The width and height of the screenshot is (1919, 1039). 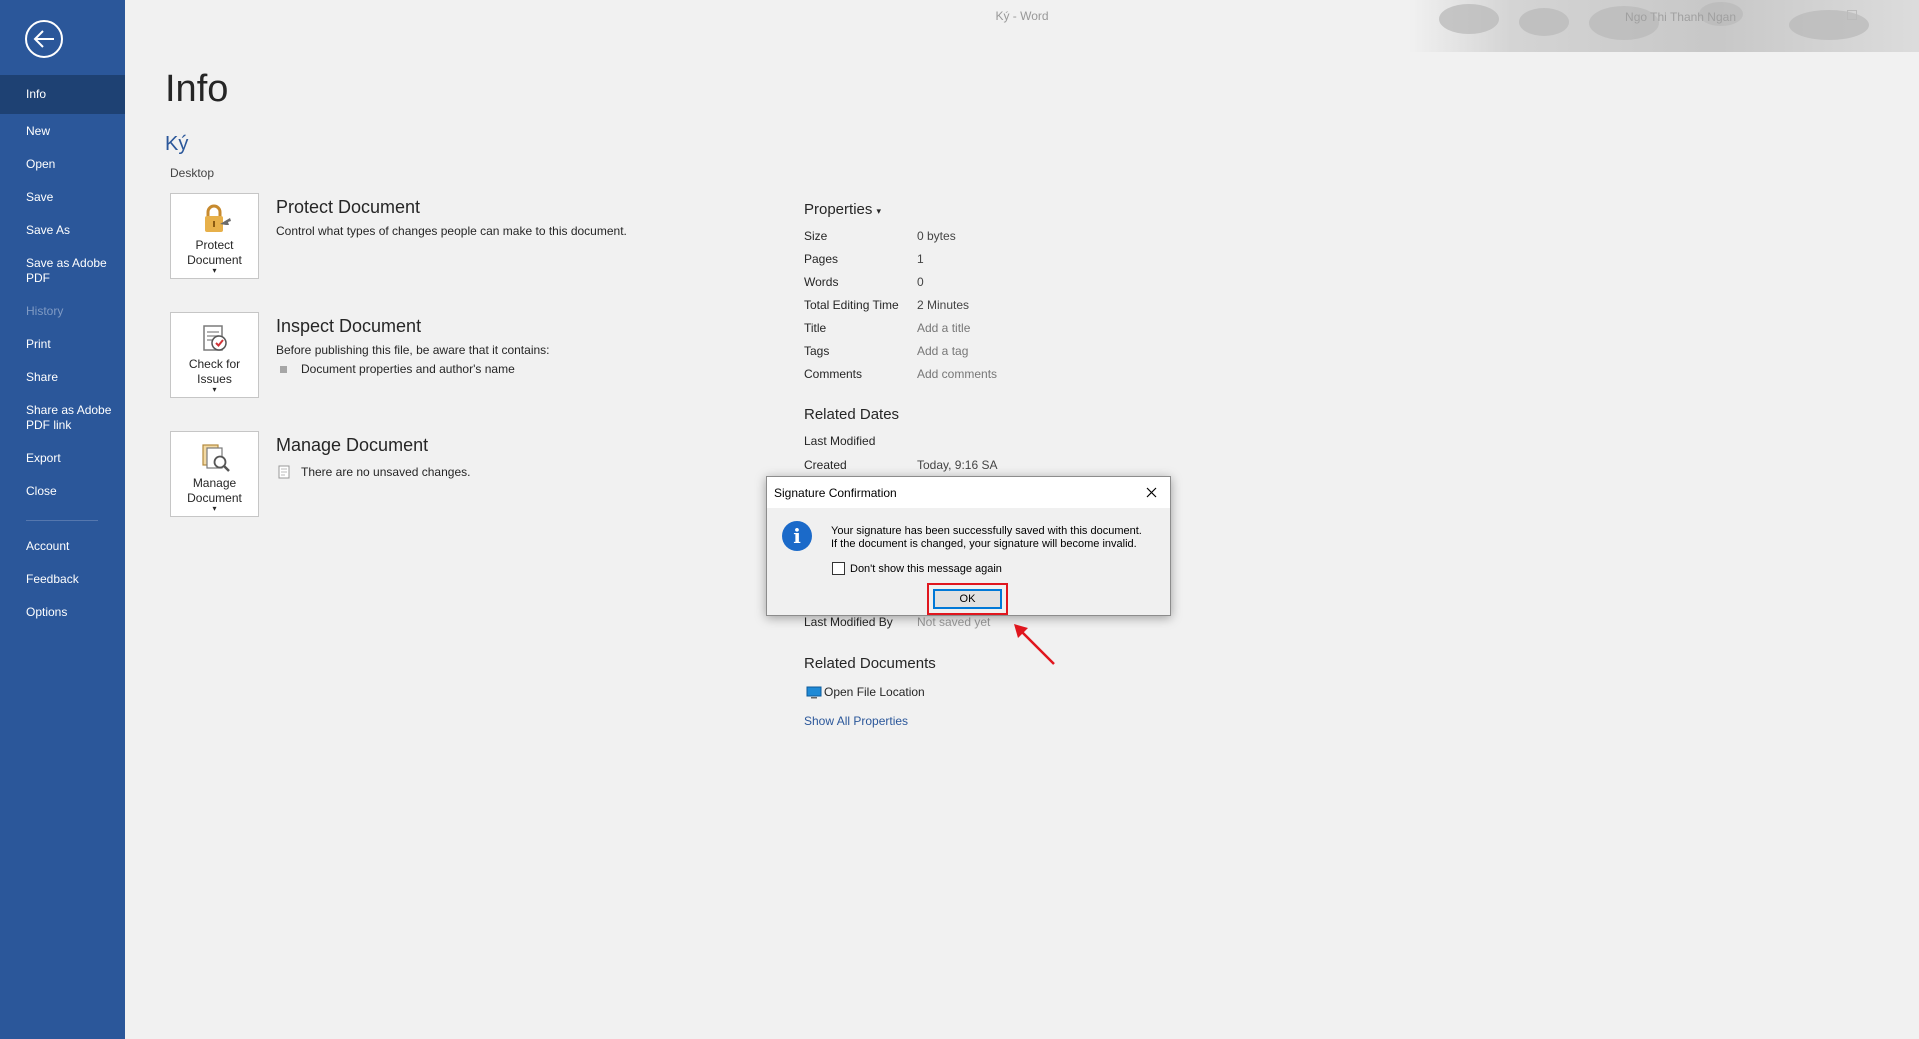 I want to click on property-row-title: Title Add a title, so click(x=887, y=328).